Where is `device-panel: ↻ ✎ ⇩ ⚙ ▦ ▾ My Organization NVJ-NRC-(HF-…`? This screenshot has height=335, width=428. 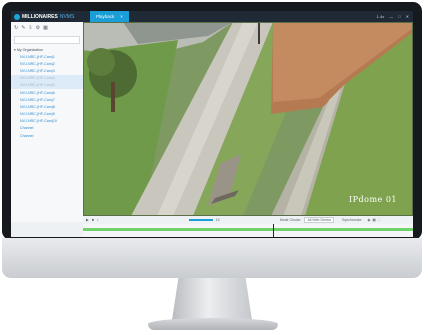 device-panel: ↻ ✎ ⇩ ⚙ ▦ ▾ My Organization NVJ-NRC-(HF-… is located at coordinates (47, 122).